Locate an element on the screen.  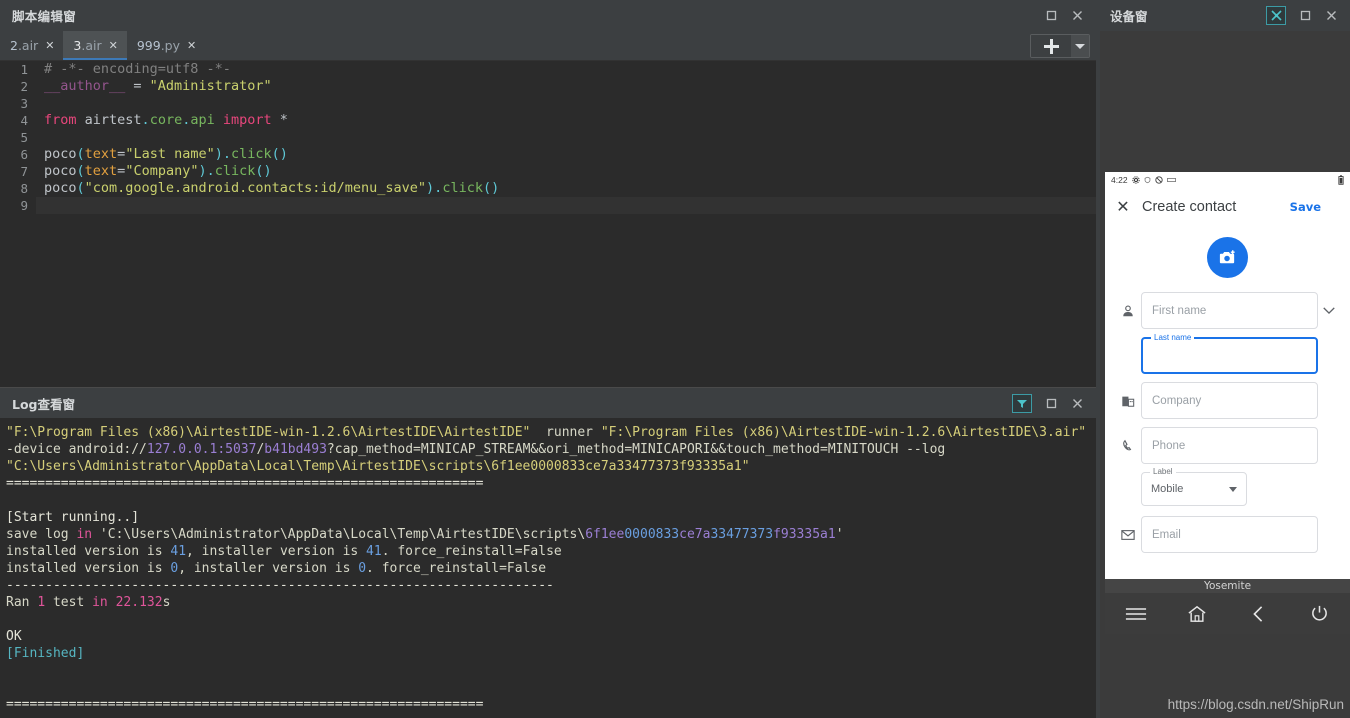
battery-icon is located at coordinates (1341, 179).